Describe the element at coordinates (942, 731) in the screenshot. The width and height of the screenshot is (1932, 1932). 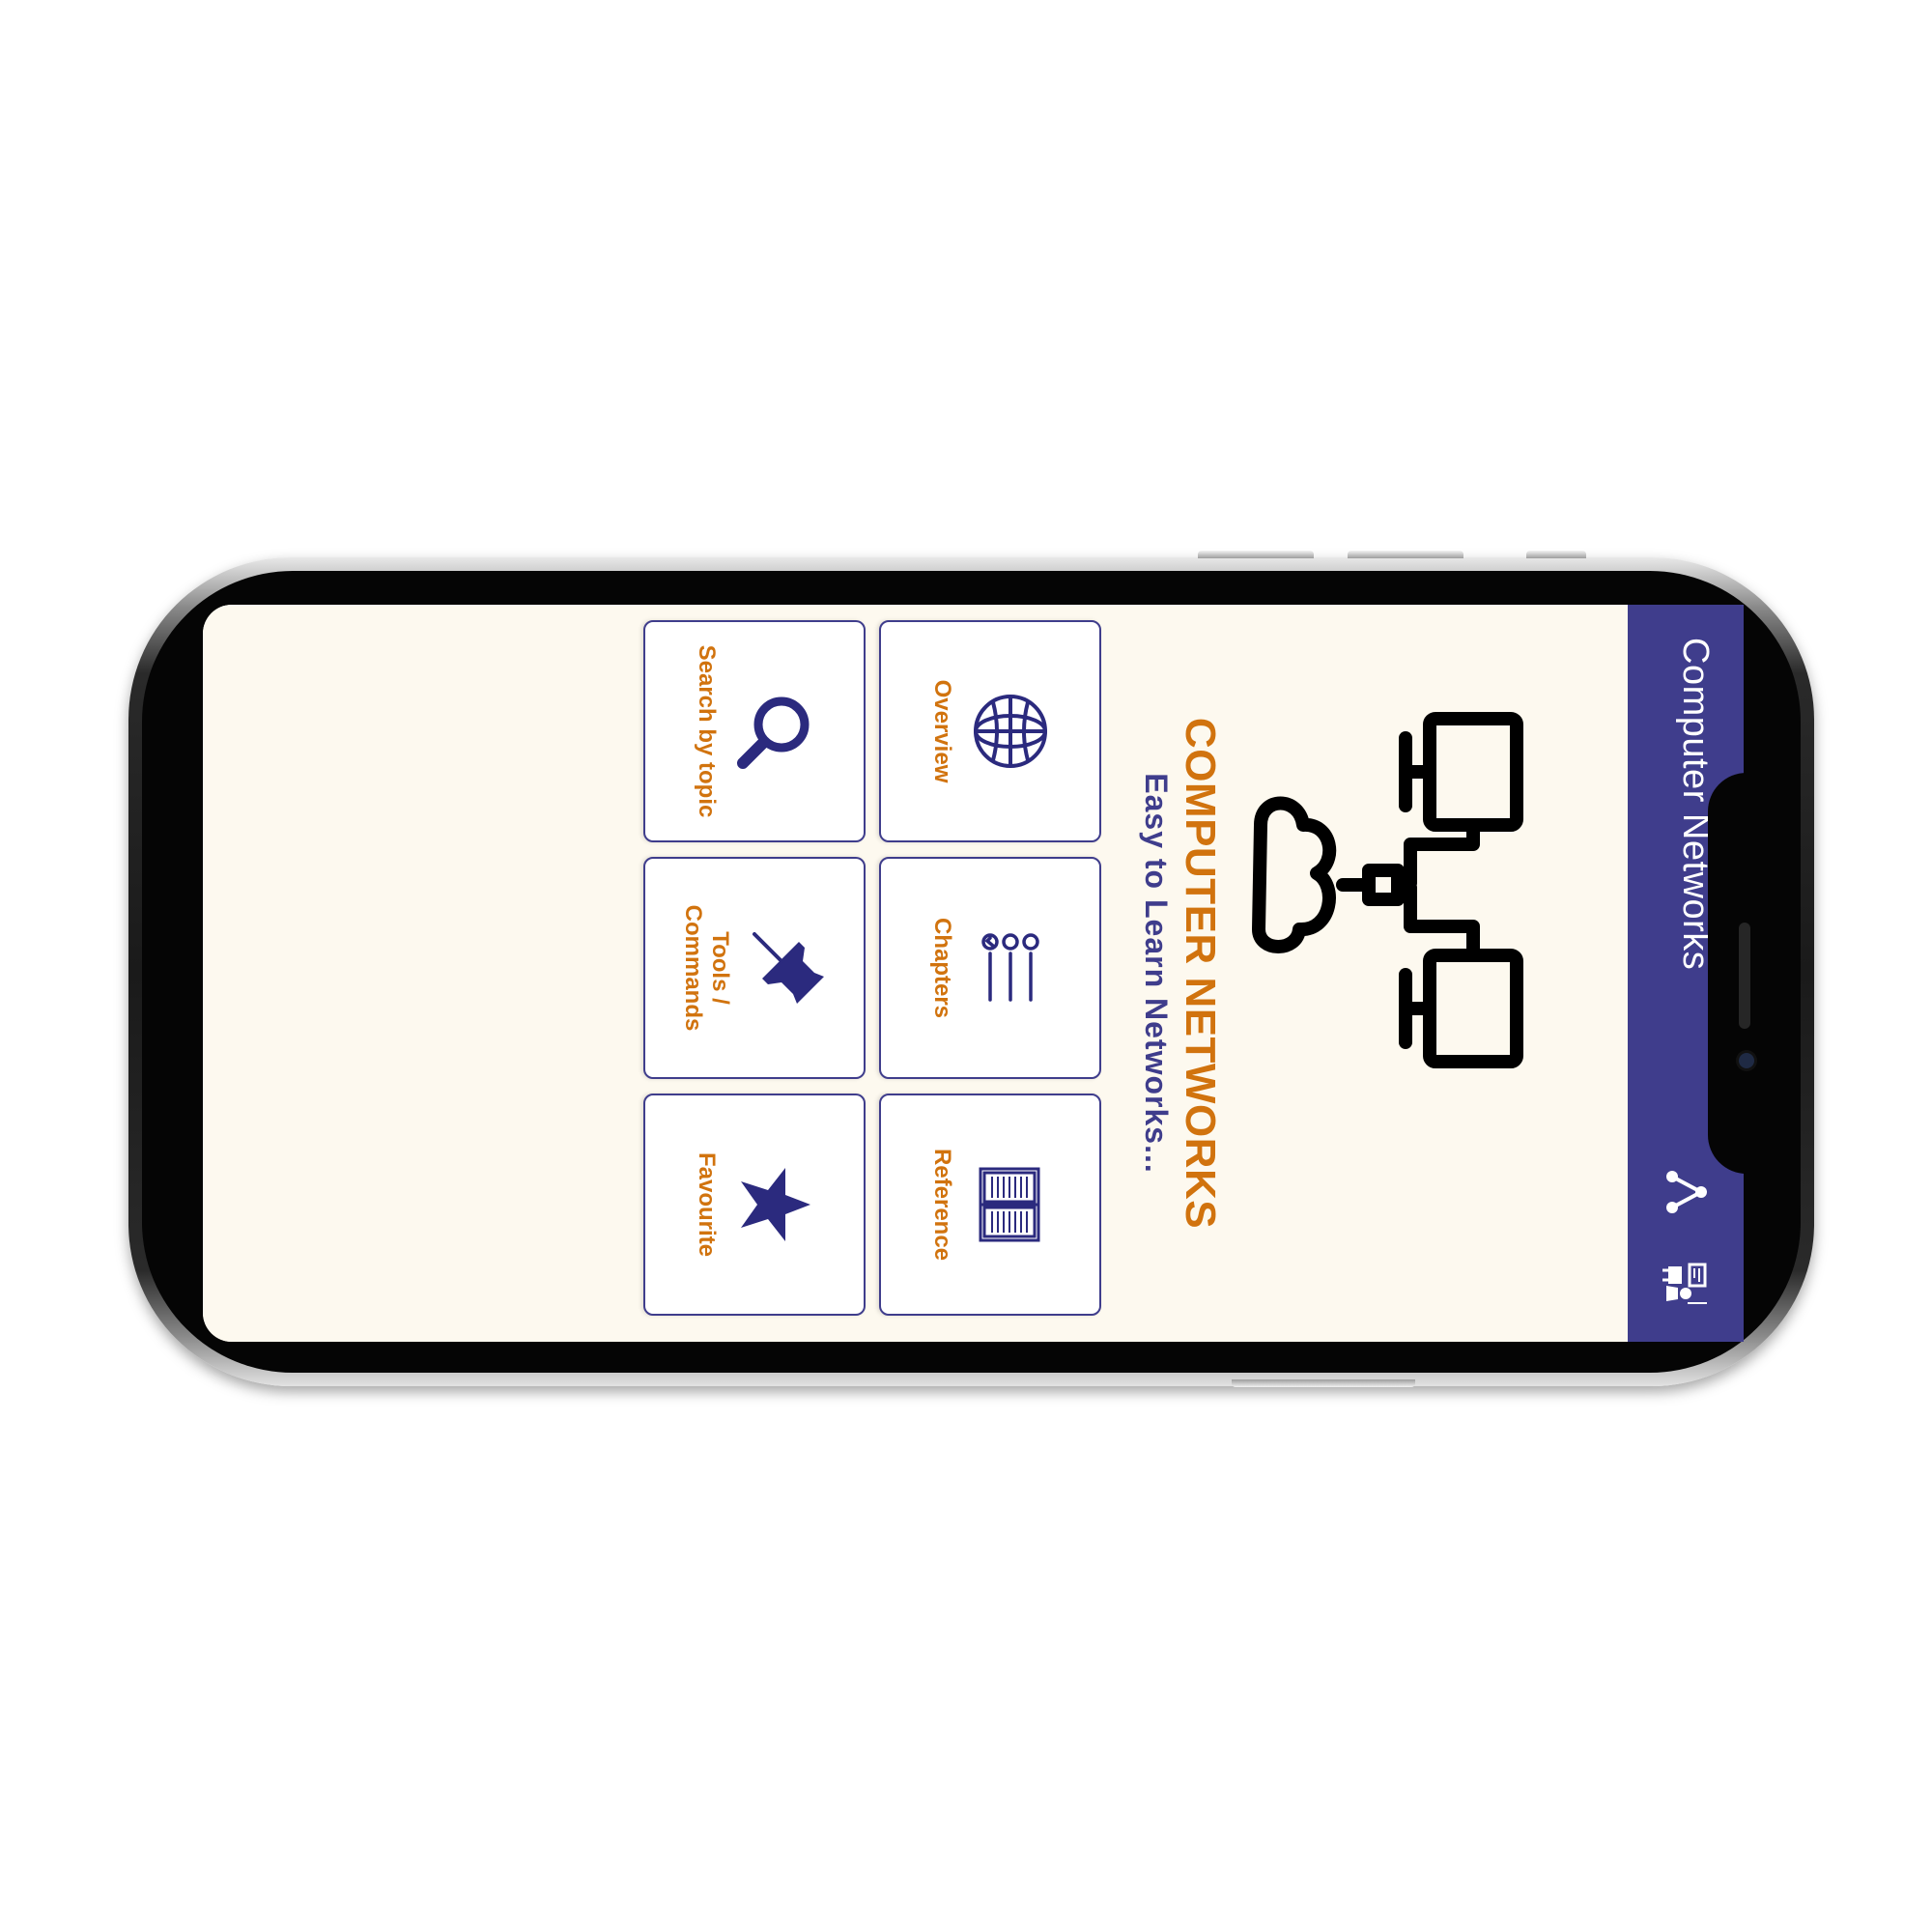
I see `tile-label: Overview` at that location.